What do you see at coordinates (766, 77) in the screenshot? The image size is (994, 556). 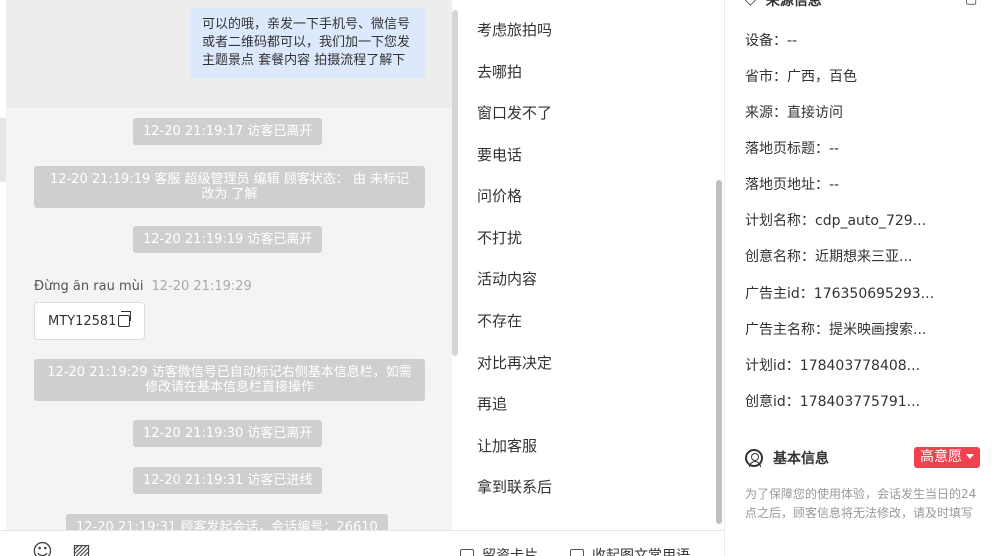 I see `field-label: 省市：` at bounding box center [766, 77].